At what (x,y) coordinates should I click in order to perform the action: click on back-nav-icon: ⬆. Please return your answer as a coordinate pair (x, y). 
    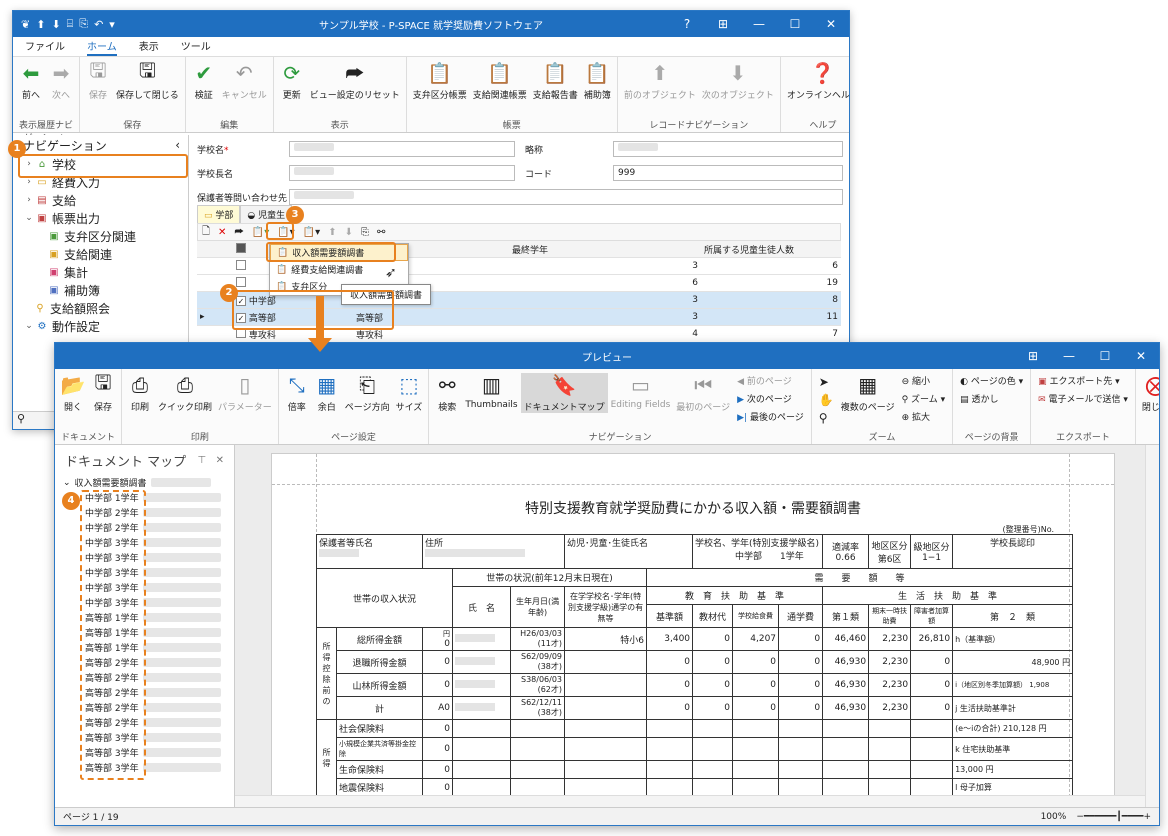
    Looking at the image, I should click on (40, 24).